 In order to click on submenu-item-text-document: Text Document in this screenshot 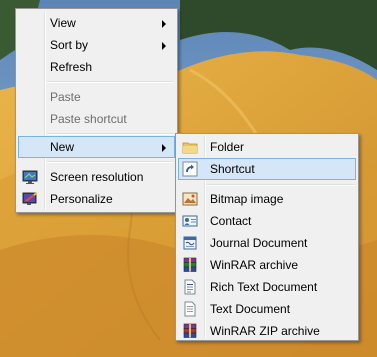, I will do `click(267, 309)`.